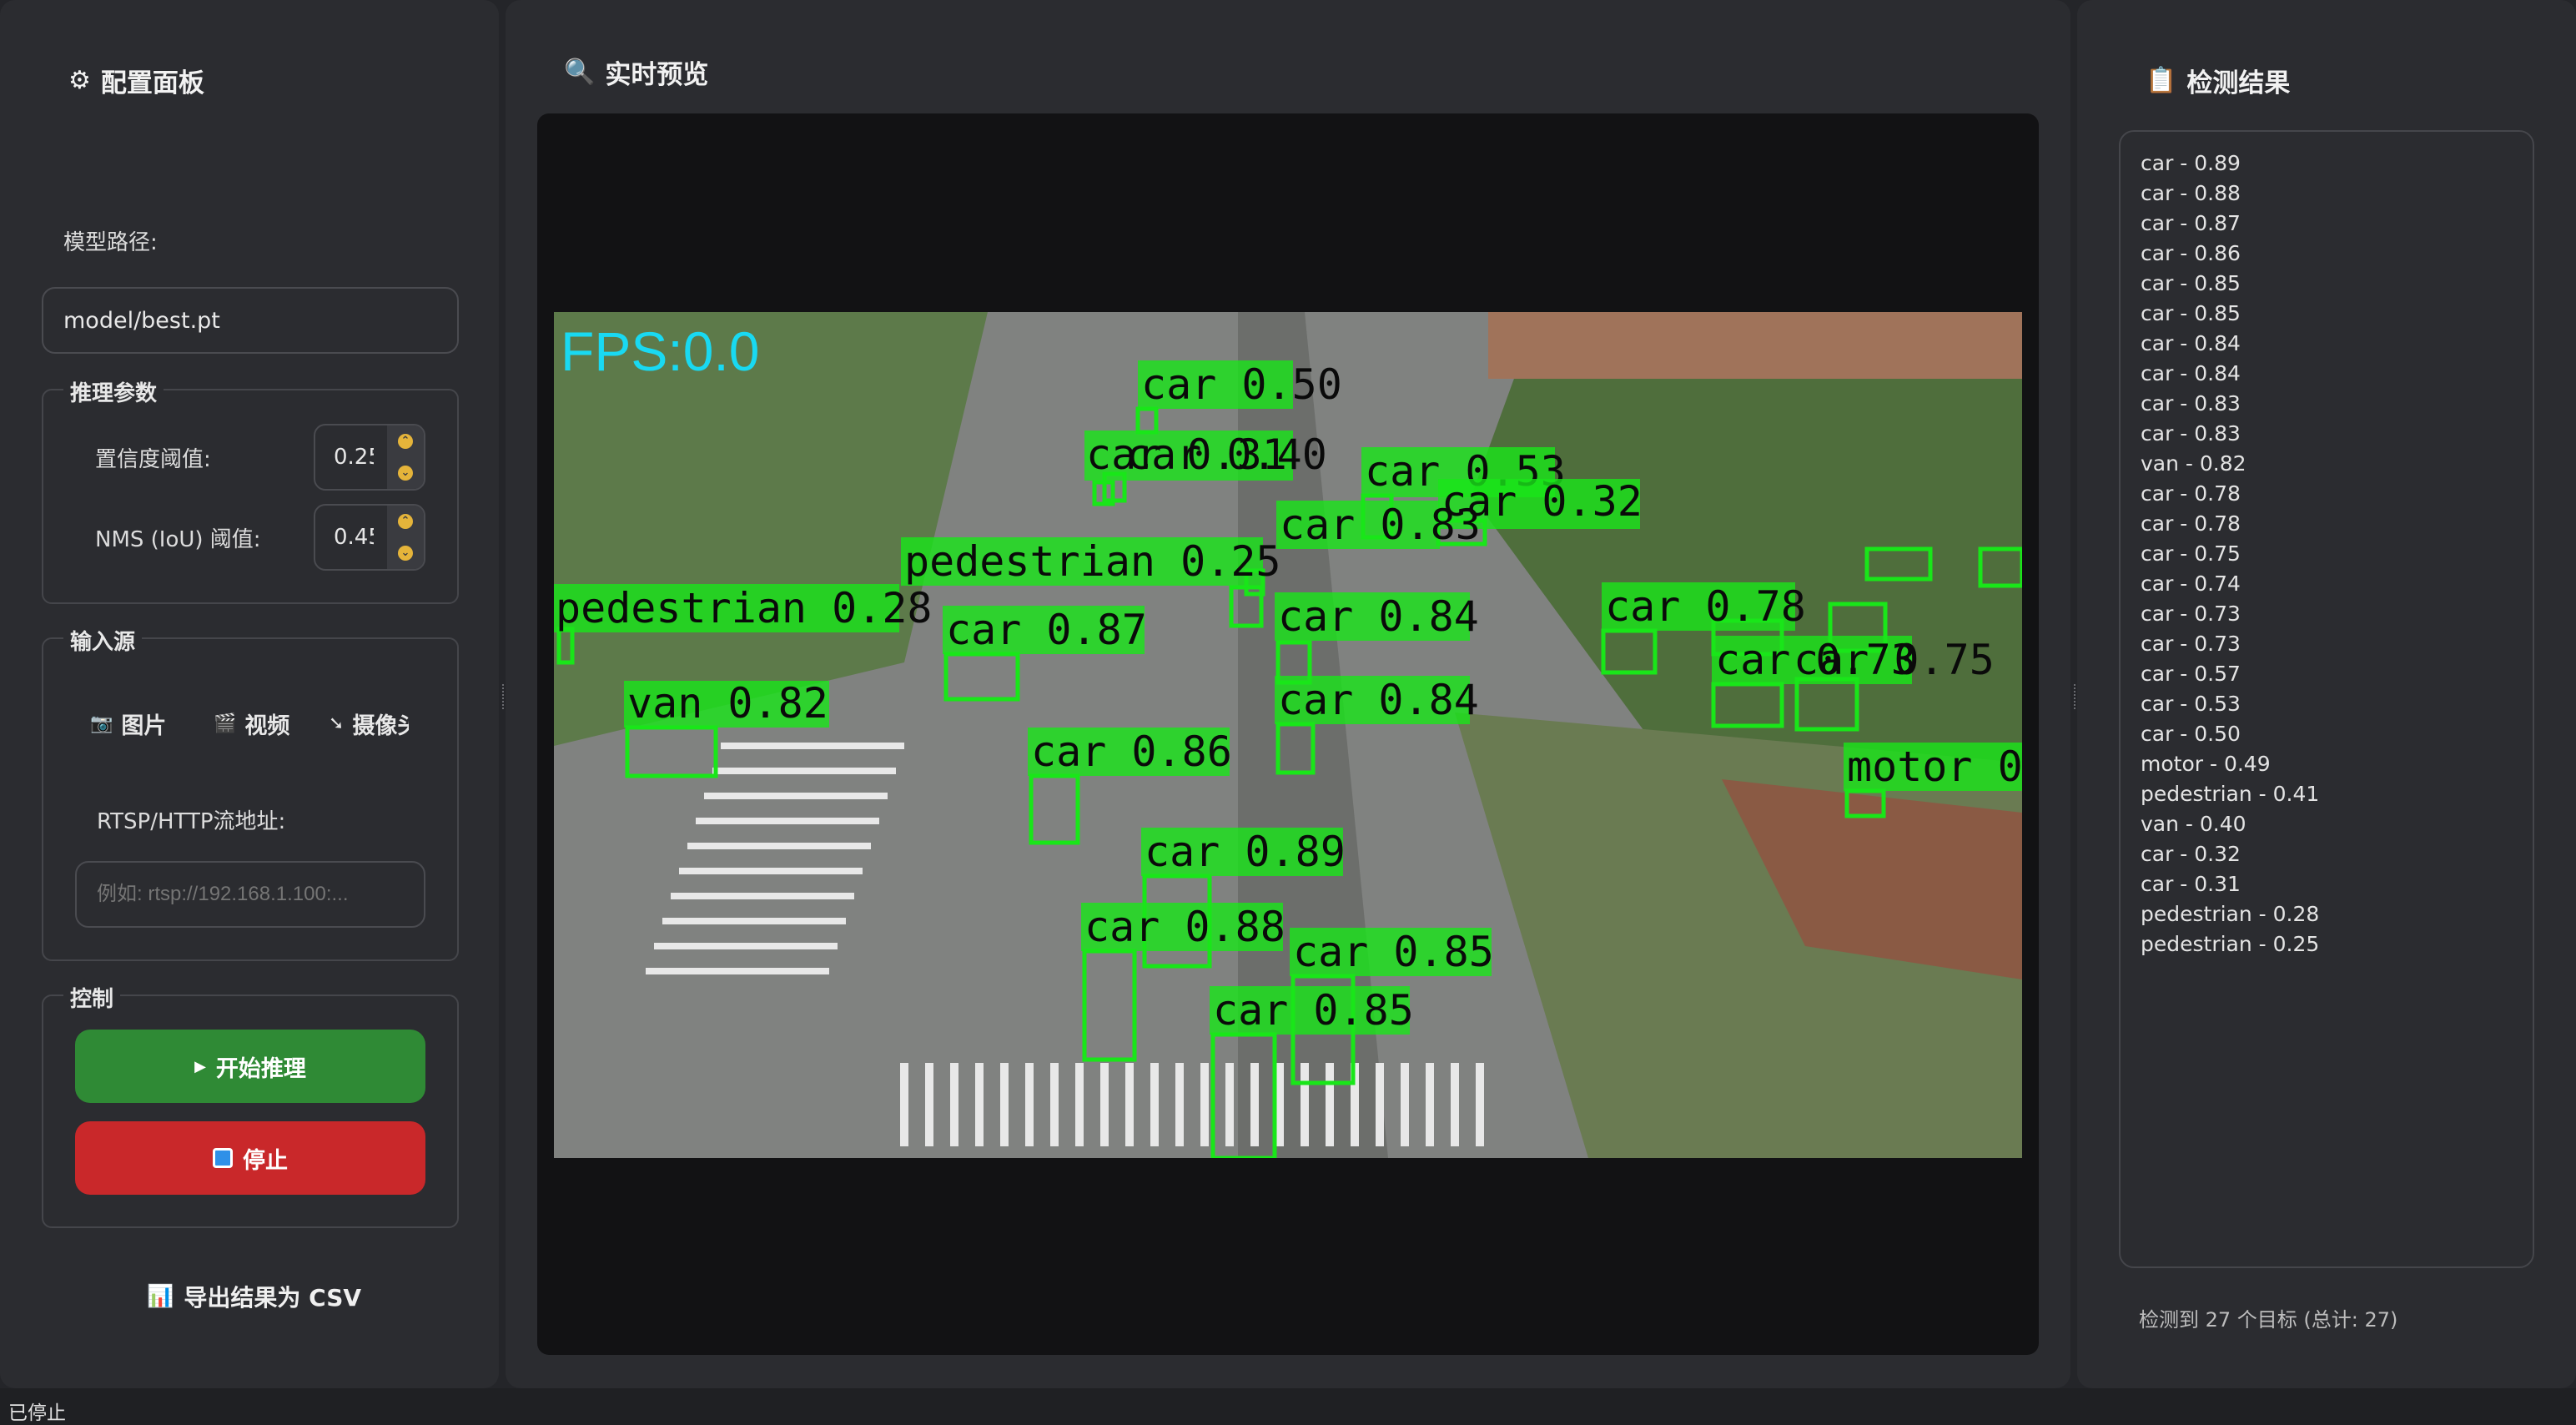 This screenshot has height=1425, width=2576. What do you see at coordinates (1184, 927) in the screenshot?
I see `detection-label: car 0.88` at bounding box center [1184, 927].